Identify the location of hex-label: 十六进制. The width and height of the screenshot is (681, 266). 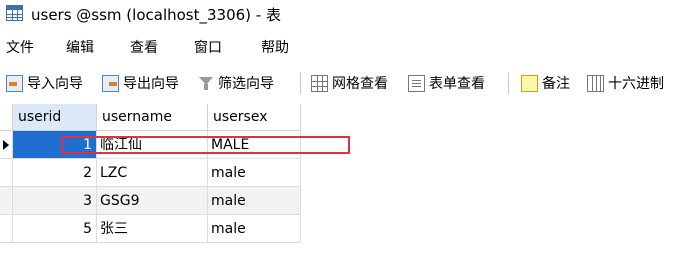
(636, 84).